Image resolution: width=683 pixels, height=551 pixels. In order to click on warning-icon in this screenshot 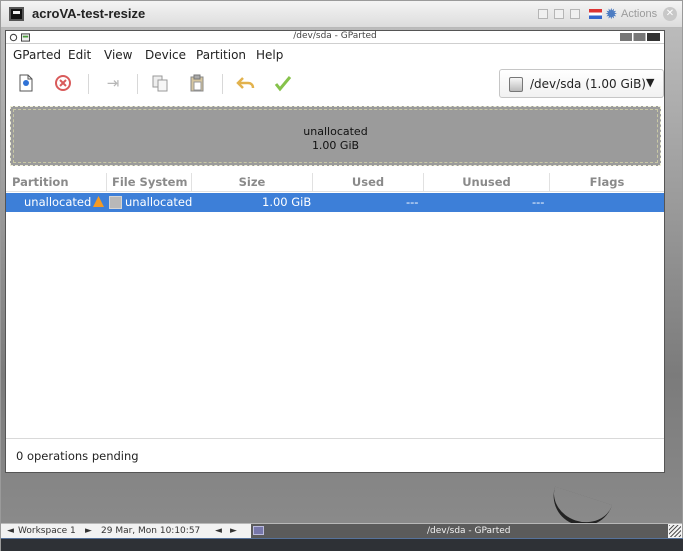, I will do `click(98, 201)`.